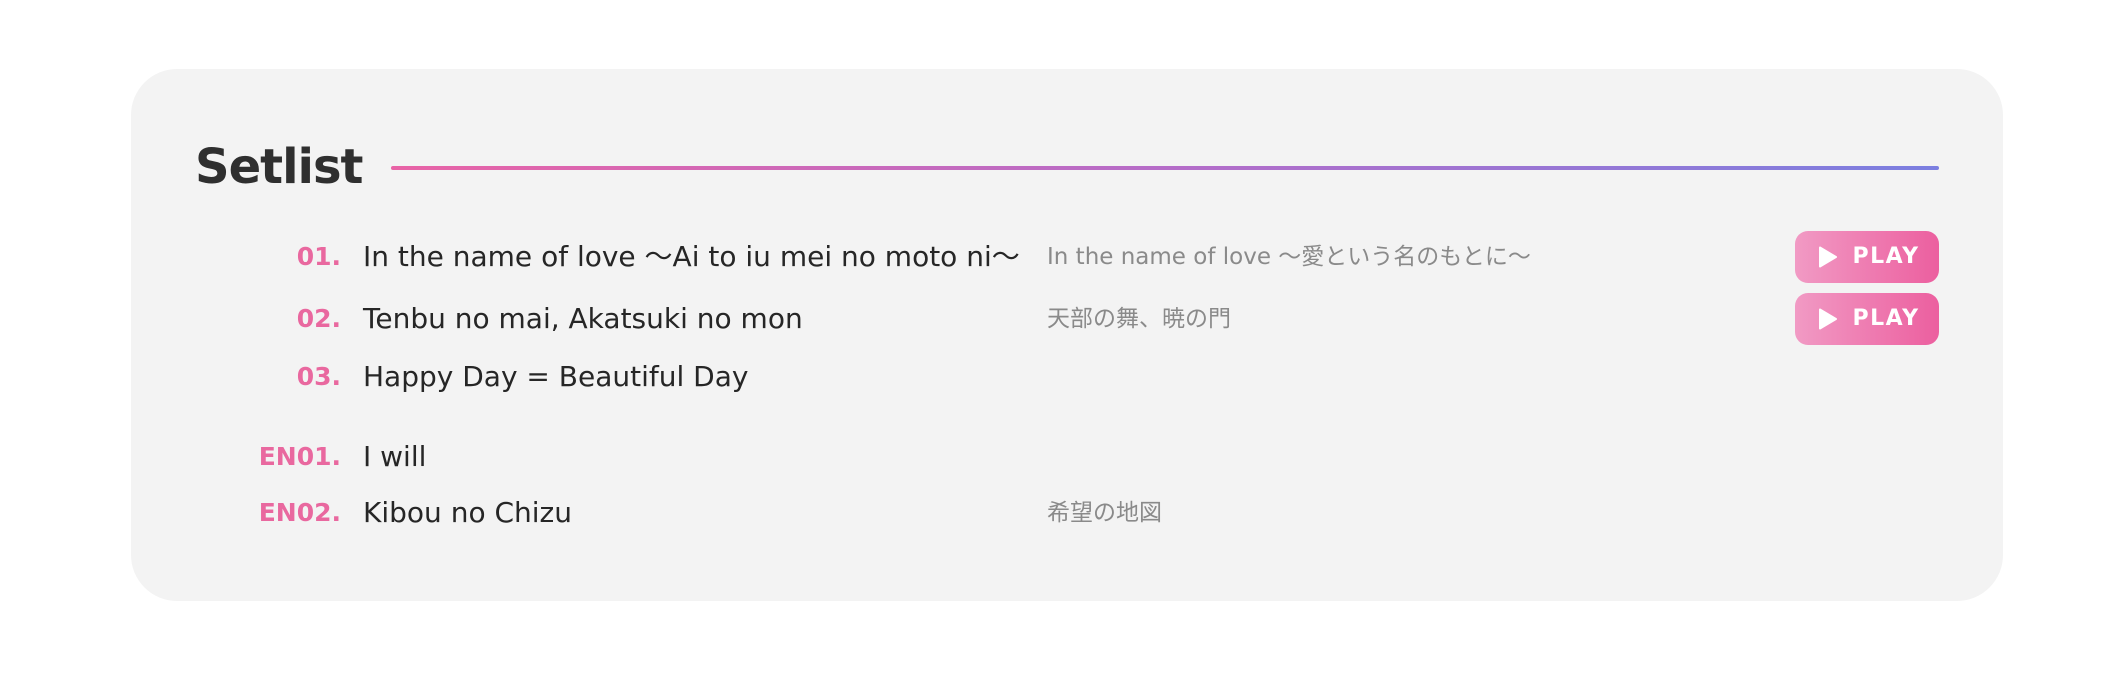  What do you see at coordinates (299, 512) in the screenshot?
I see `track-number: EN02.` at bounding box center [299, 512].